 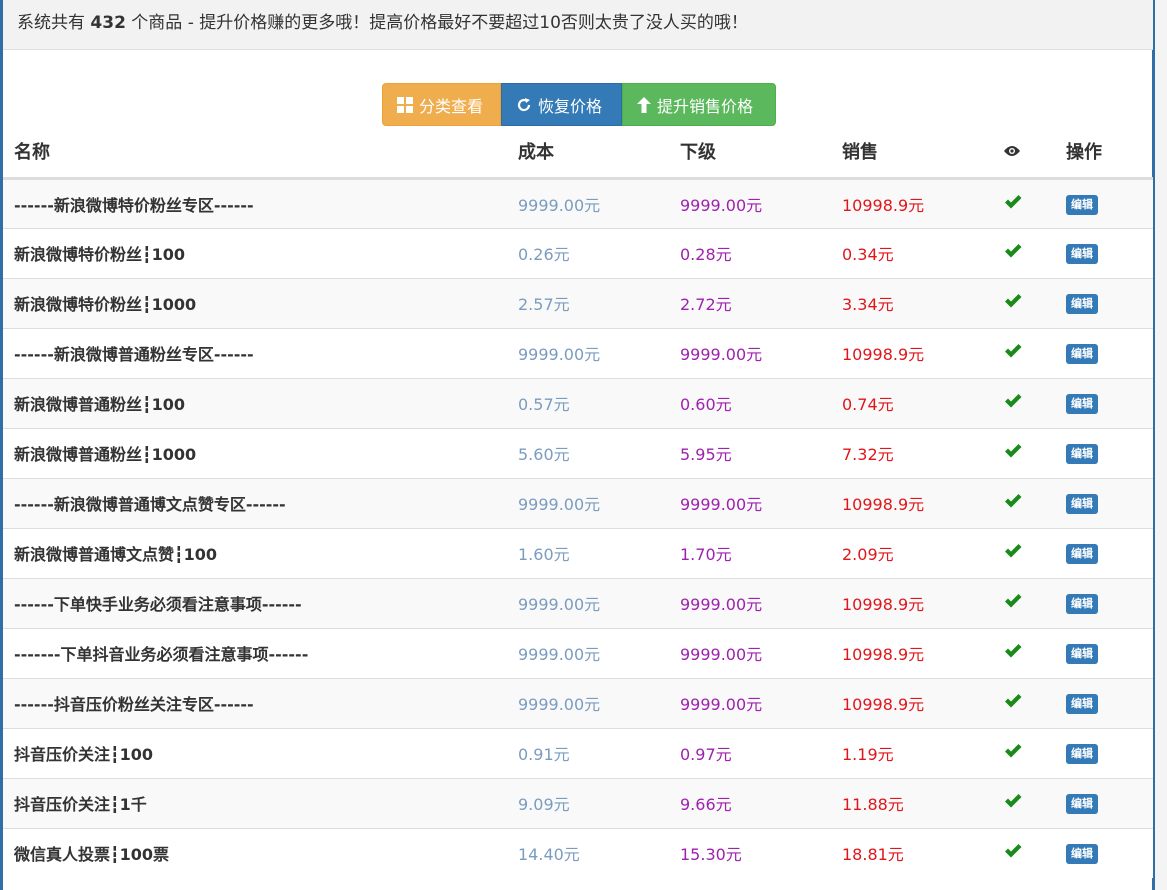 I want to click on category-view-button: 分类查看, so click(x=441, y=104).